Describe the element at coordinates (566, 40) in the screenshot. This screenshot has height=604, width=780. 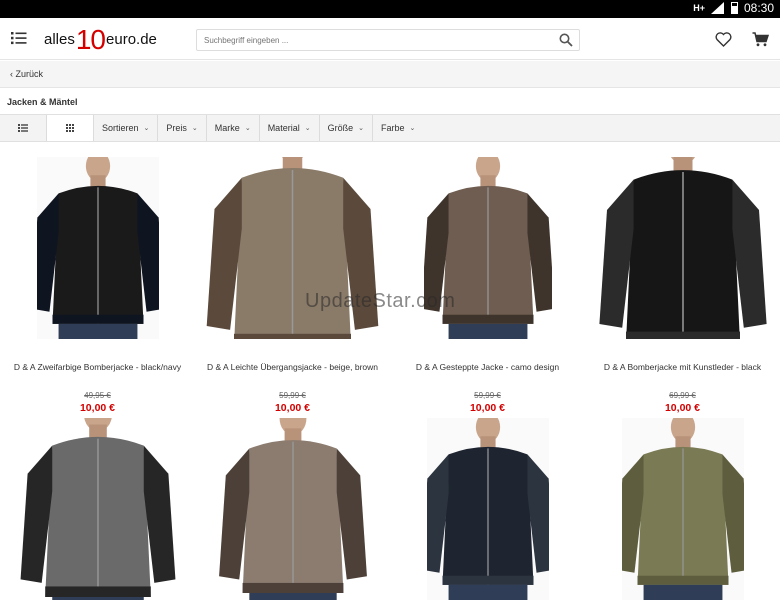
I see `search-icon` at that location.